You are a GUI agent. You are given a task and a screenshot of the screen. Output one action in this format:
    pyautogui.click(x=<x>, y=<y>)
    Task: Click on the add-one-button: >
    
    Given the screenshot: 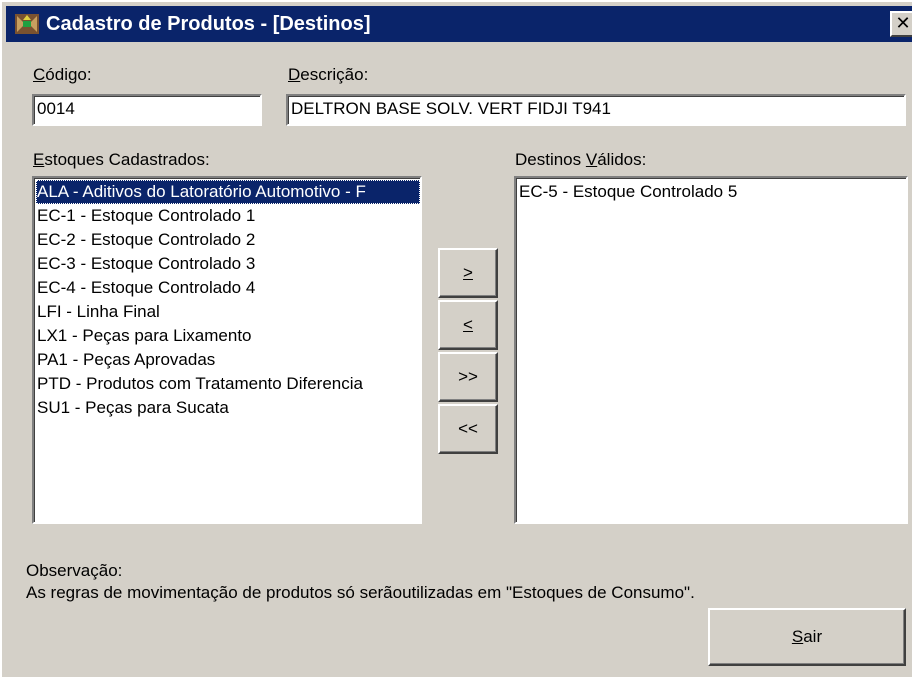 What is the action you would take?
    pyautogui.click(x=468, y=273)
    